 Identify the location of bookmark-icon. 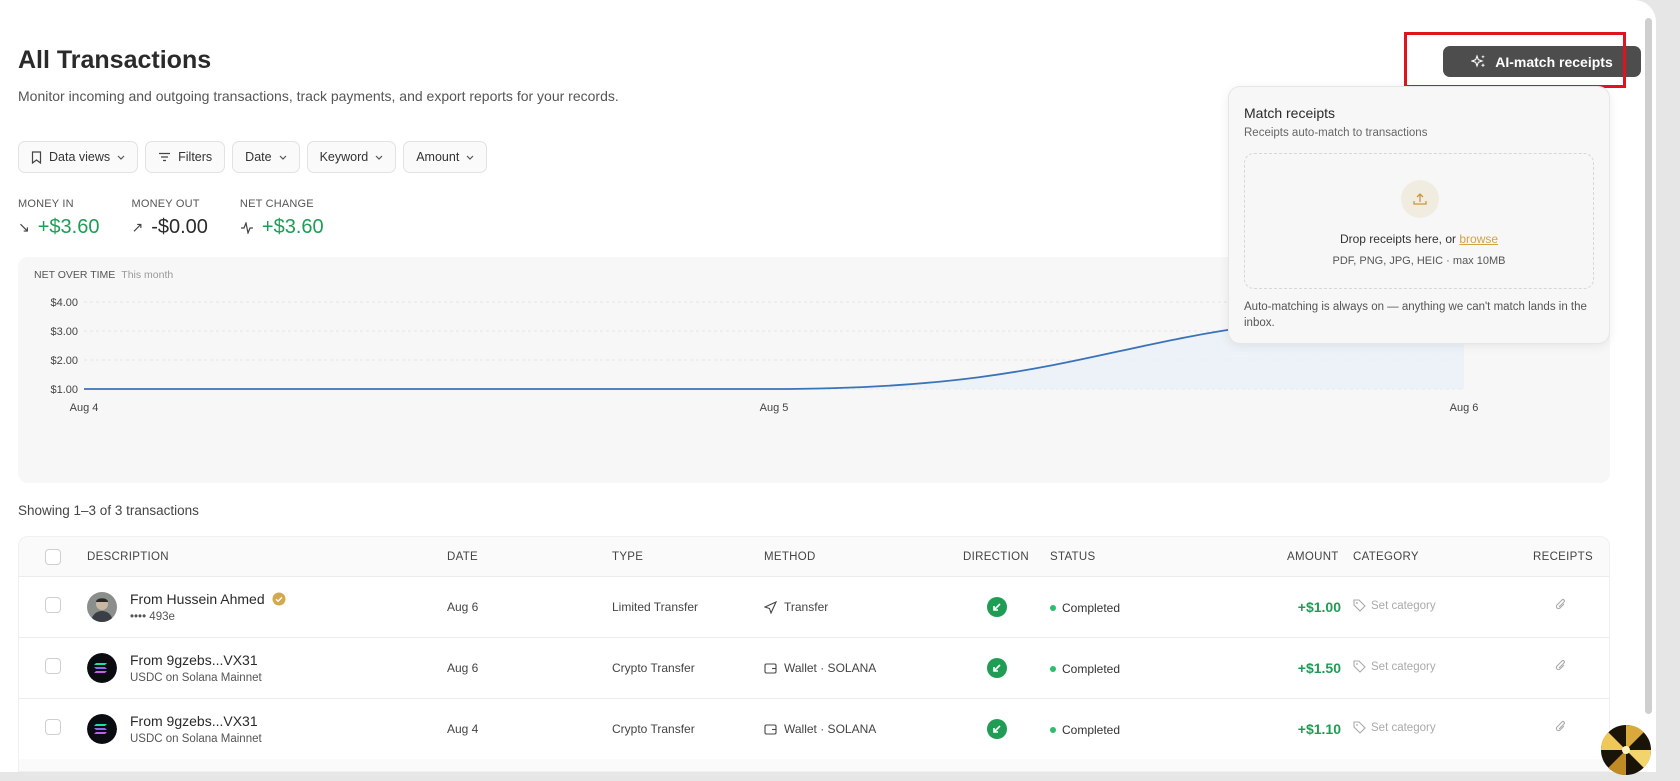
(36, 157).